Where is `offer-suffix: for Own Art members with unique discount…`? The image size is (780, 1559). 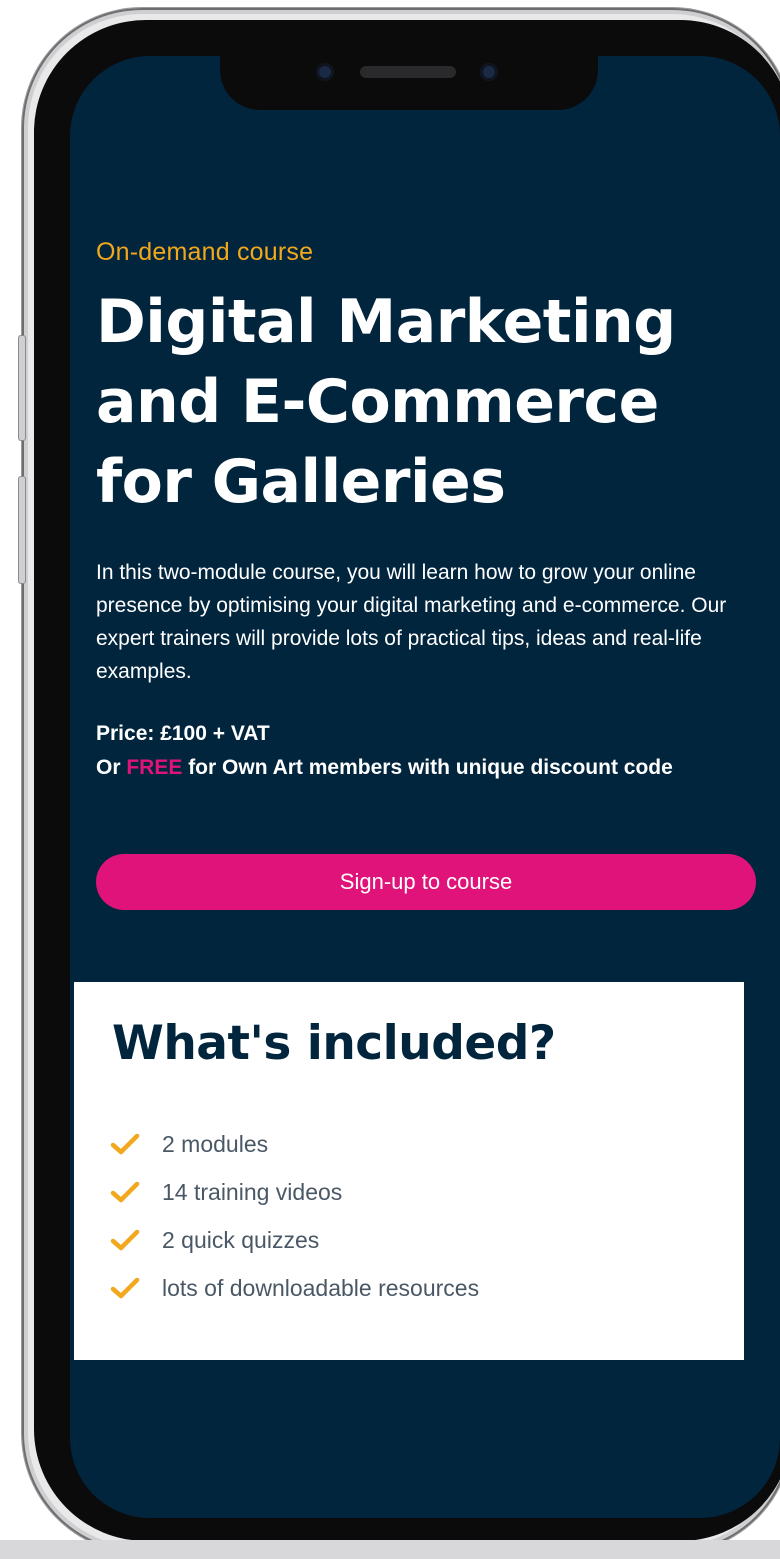
offer-suffix: for Own Art members with unique discount… is located at coordinates (427, 767).